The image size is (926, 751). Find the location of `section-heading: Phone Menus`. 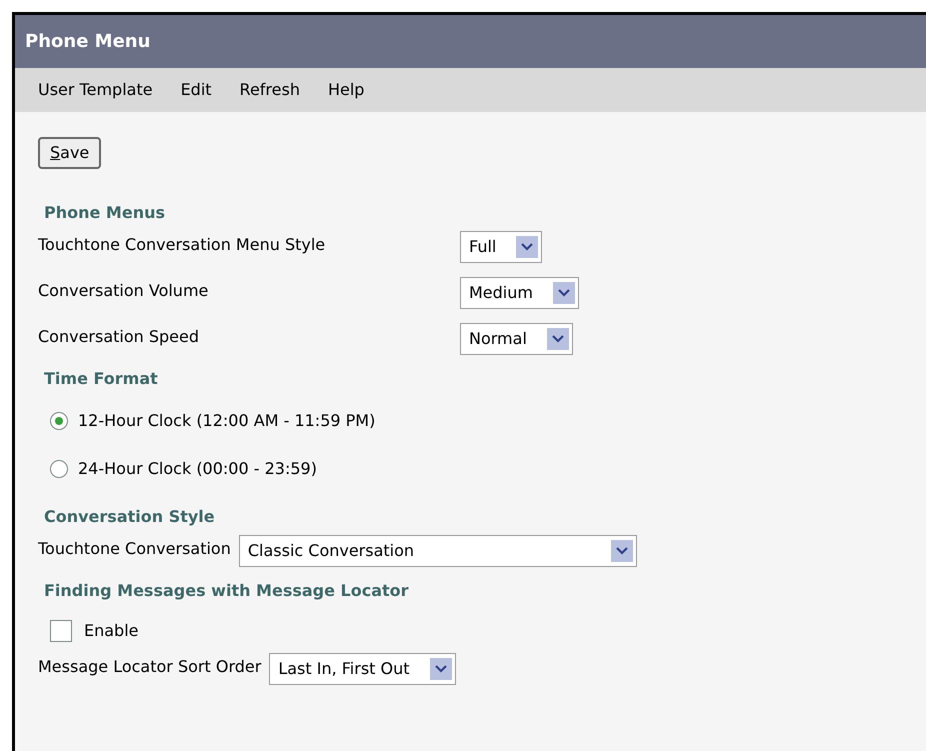

section-heading: Phone Menus is located at coordinates (104, 212).